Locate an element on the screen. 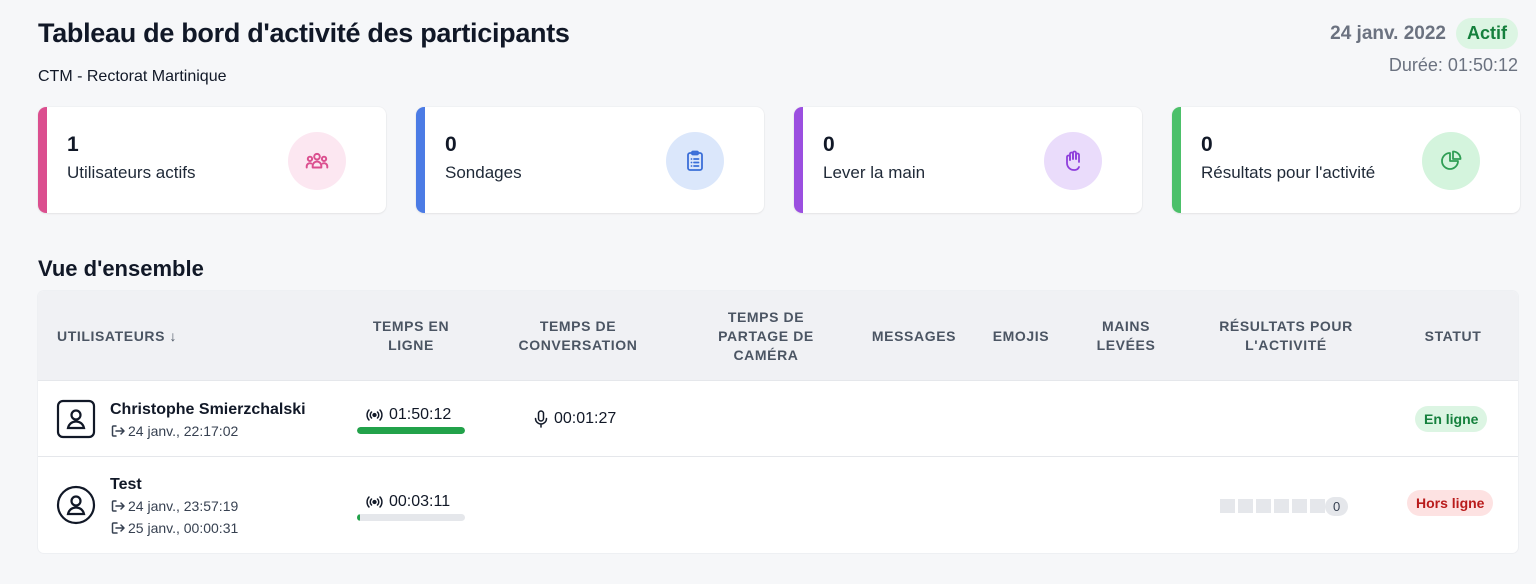 The height and width of the screenshot is (584, 1536). meeting-info: 24 janv. 2022 Actif Durée: 01:50:12 is located at coordinates (1424, 47).